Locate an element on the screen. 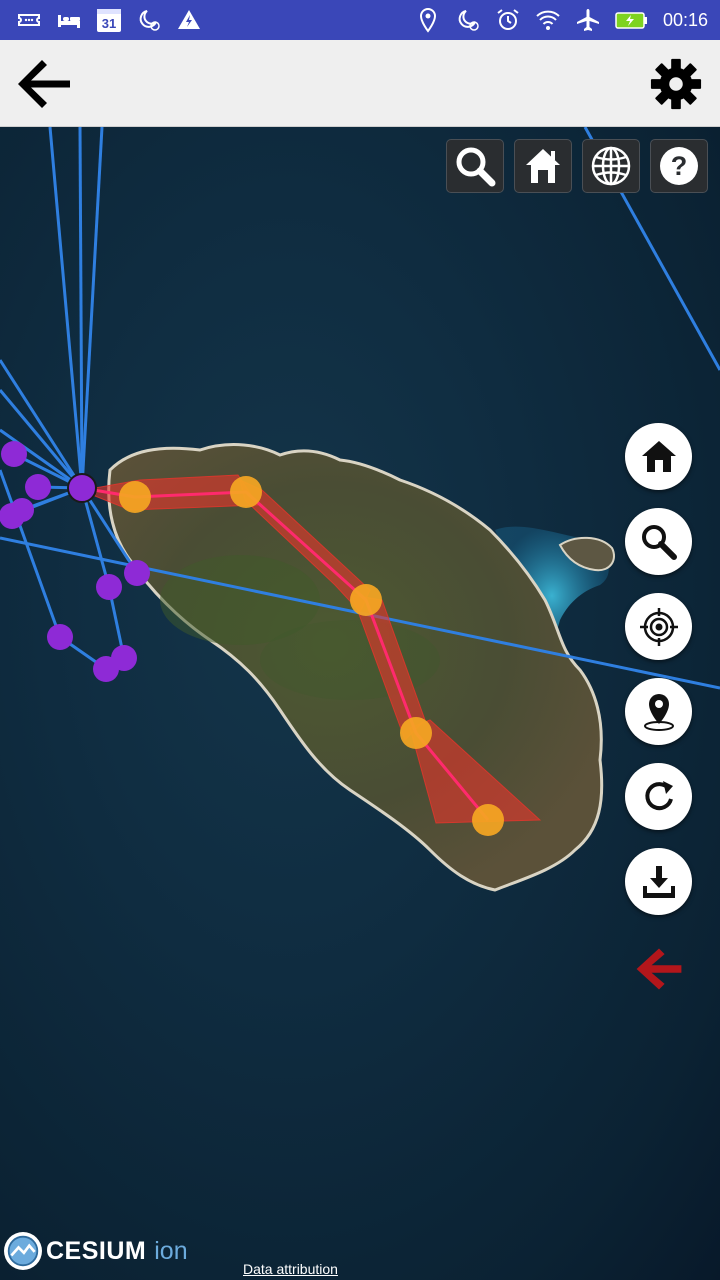  map-toolbar: ? is located at coordinates (577, 166).